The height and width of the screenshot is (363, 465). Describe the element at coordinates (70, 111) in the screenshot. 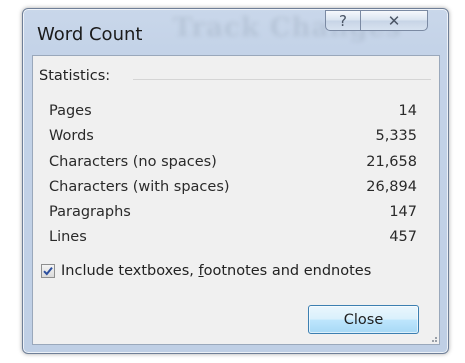

I see `stat-label: Pages` at that location.